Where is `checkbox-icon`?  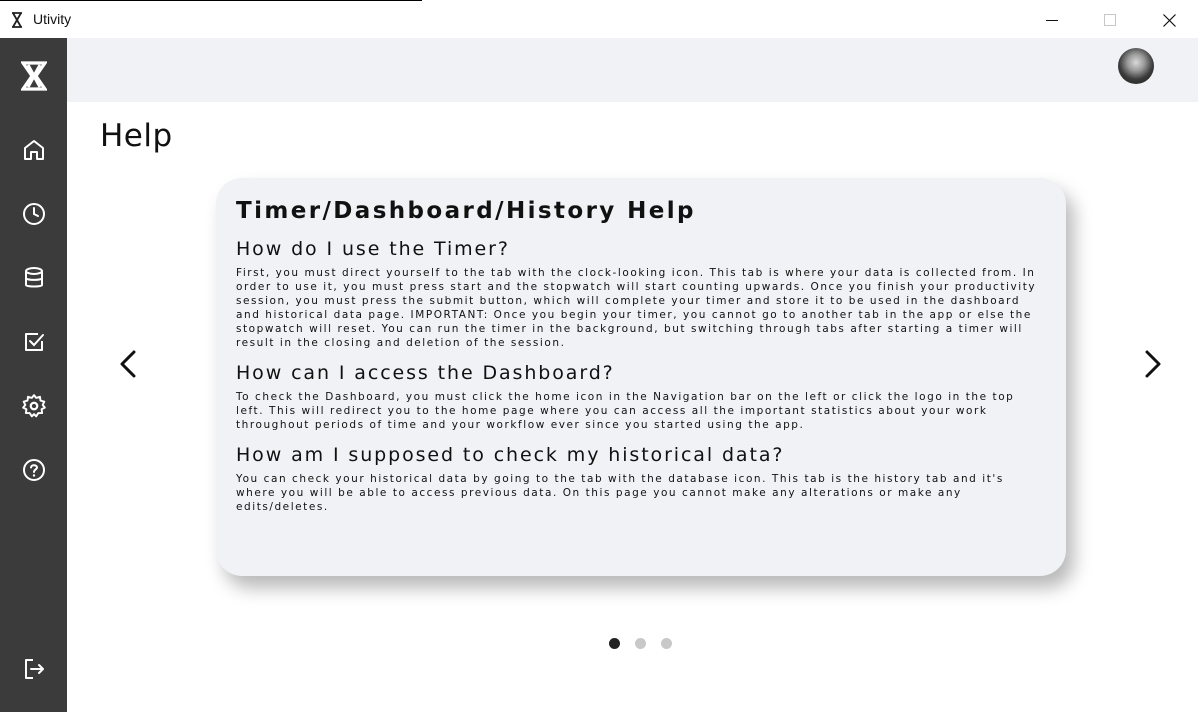
checkbox-icon is located at coordinates (34, 342).